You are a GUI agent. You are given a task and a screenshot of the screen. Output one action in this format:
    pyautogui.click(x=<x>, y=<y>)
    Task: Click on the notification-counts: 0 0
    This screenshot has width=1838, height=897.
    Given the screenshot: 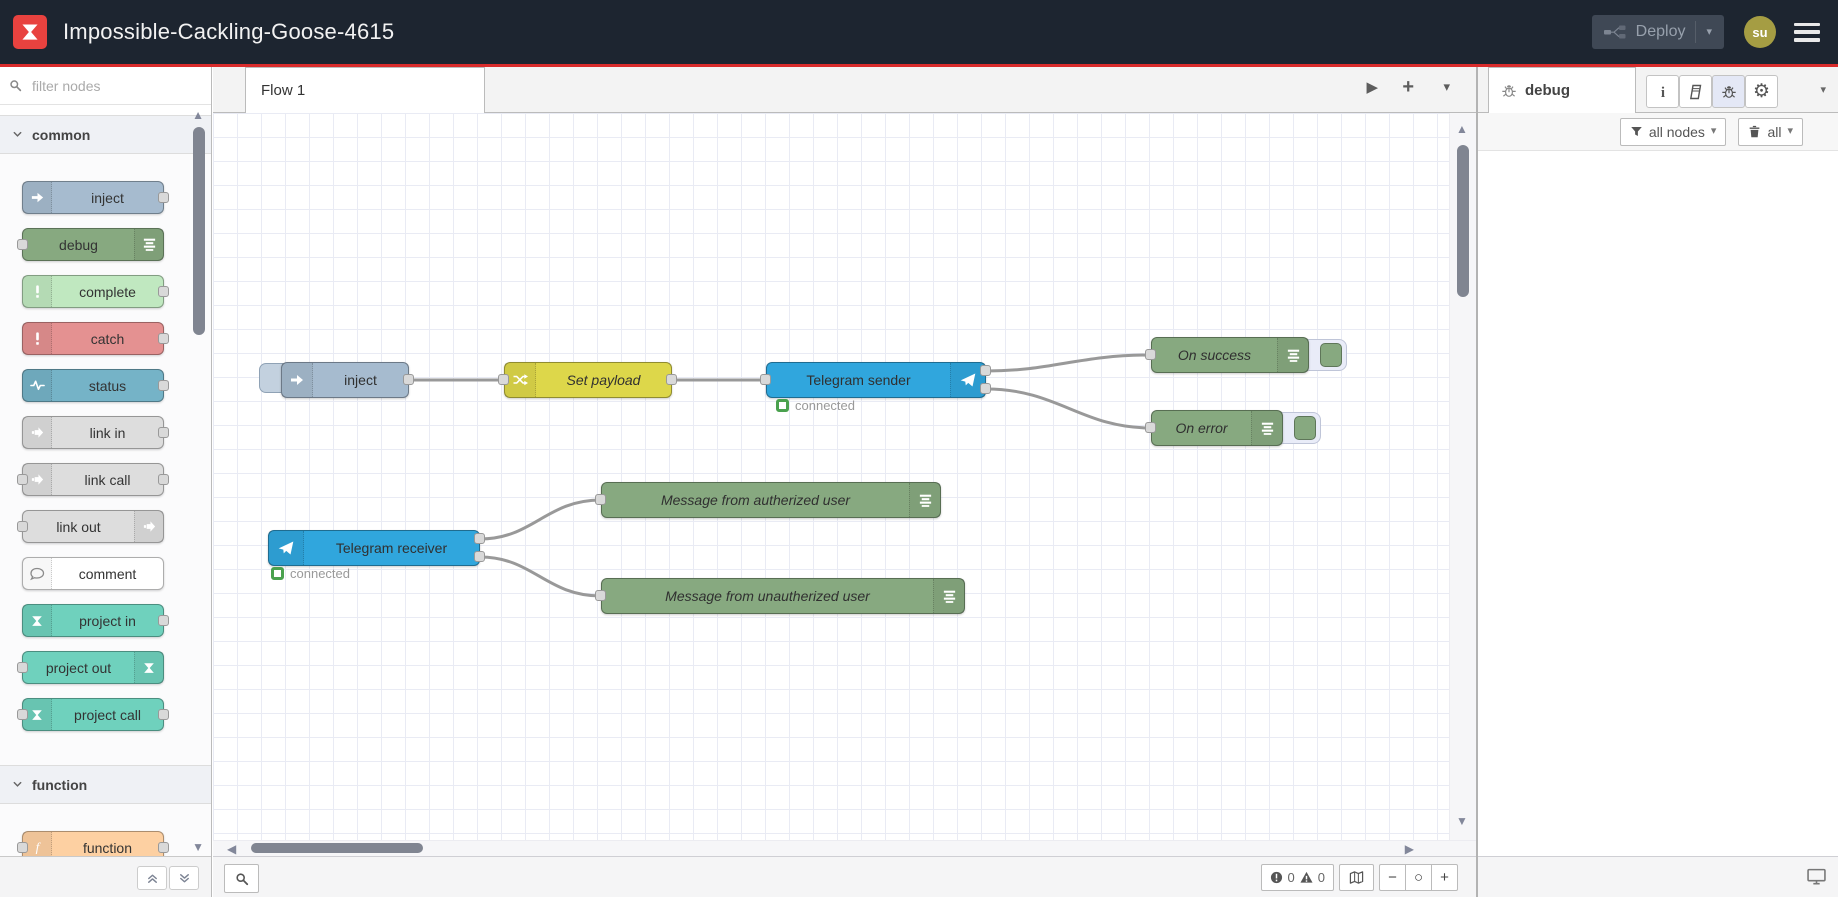 What is the action you would take?
    pyautogui.click(x=1297, y=877)
    